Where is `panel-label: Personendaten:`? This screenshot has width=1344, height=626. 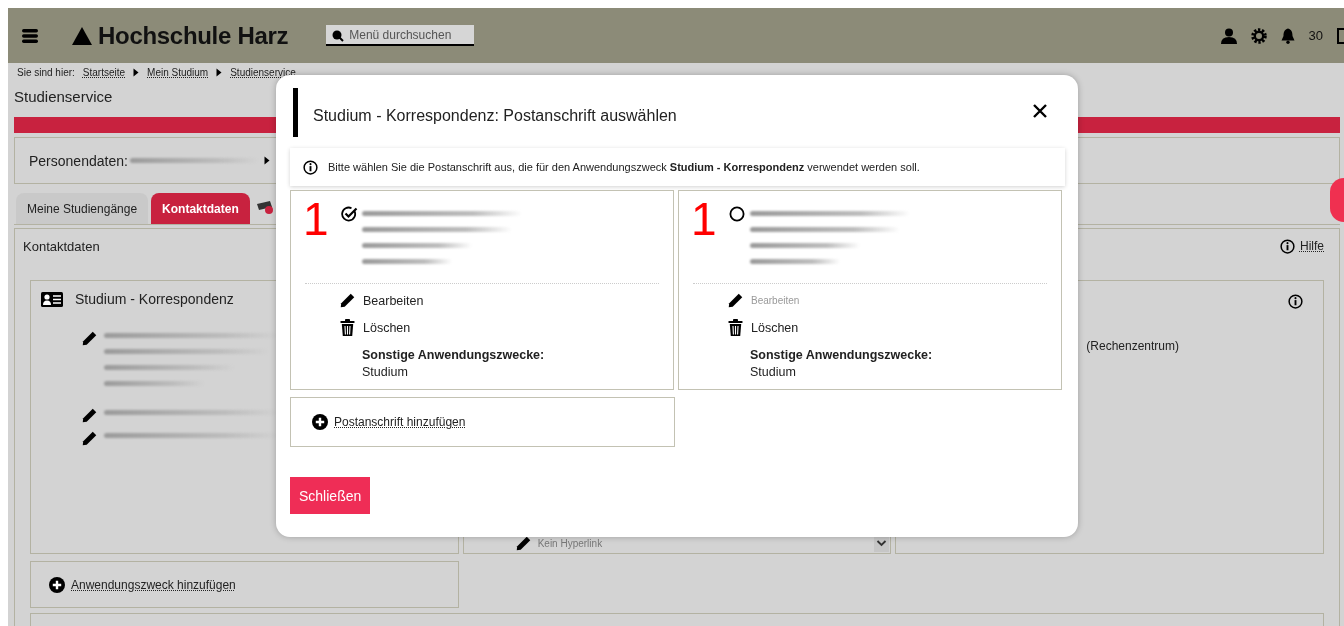 panel-label: Personendaten: is located at coordinates (78, 160).